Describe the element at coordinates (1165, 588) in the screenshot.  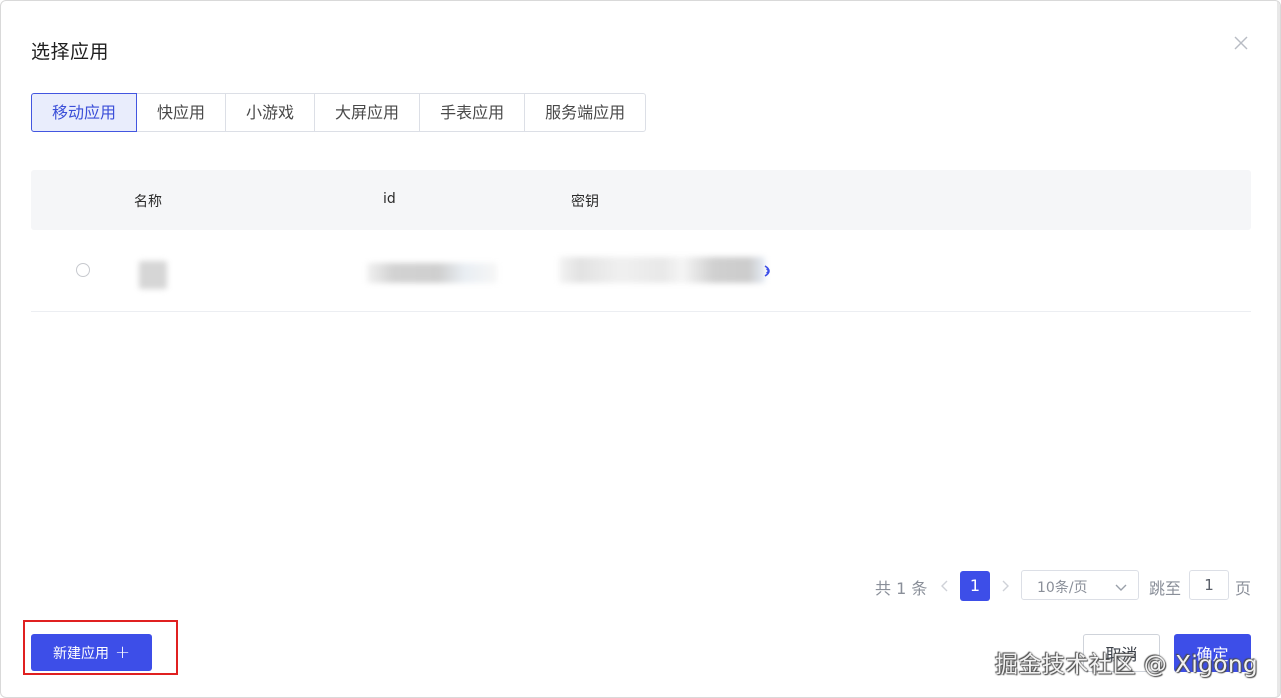
I see `jump-to-label: 跳至` at that location.